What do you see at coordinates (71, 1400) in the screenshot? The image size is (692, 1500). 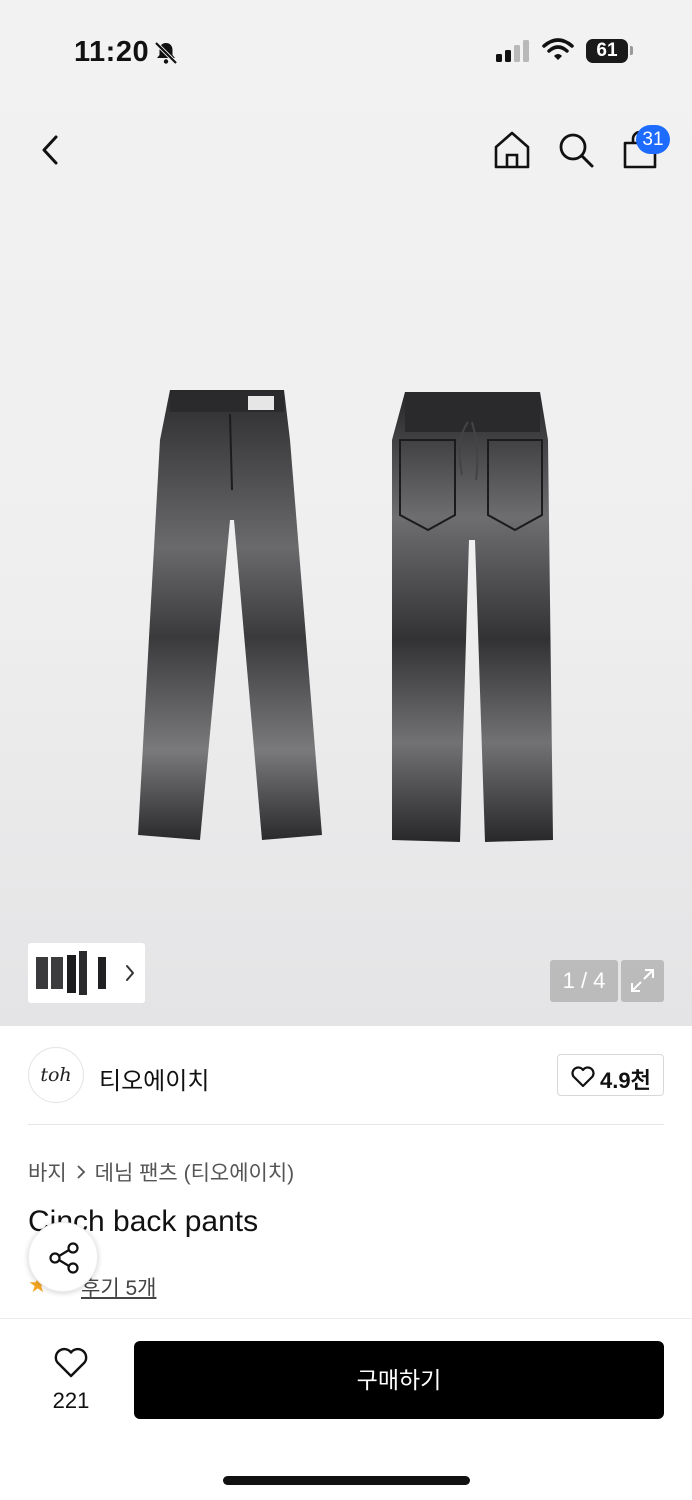 I see `like-count: 221` at bounding box center [71, 1400].